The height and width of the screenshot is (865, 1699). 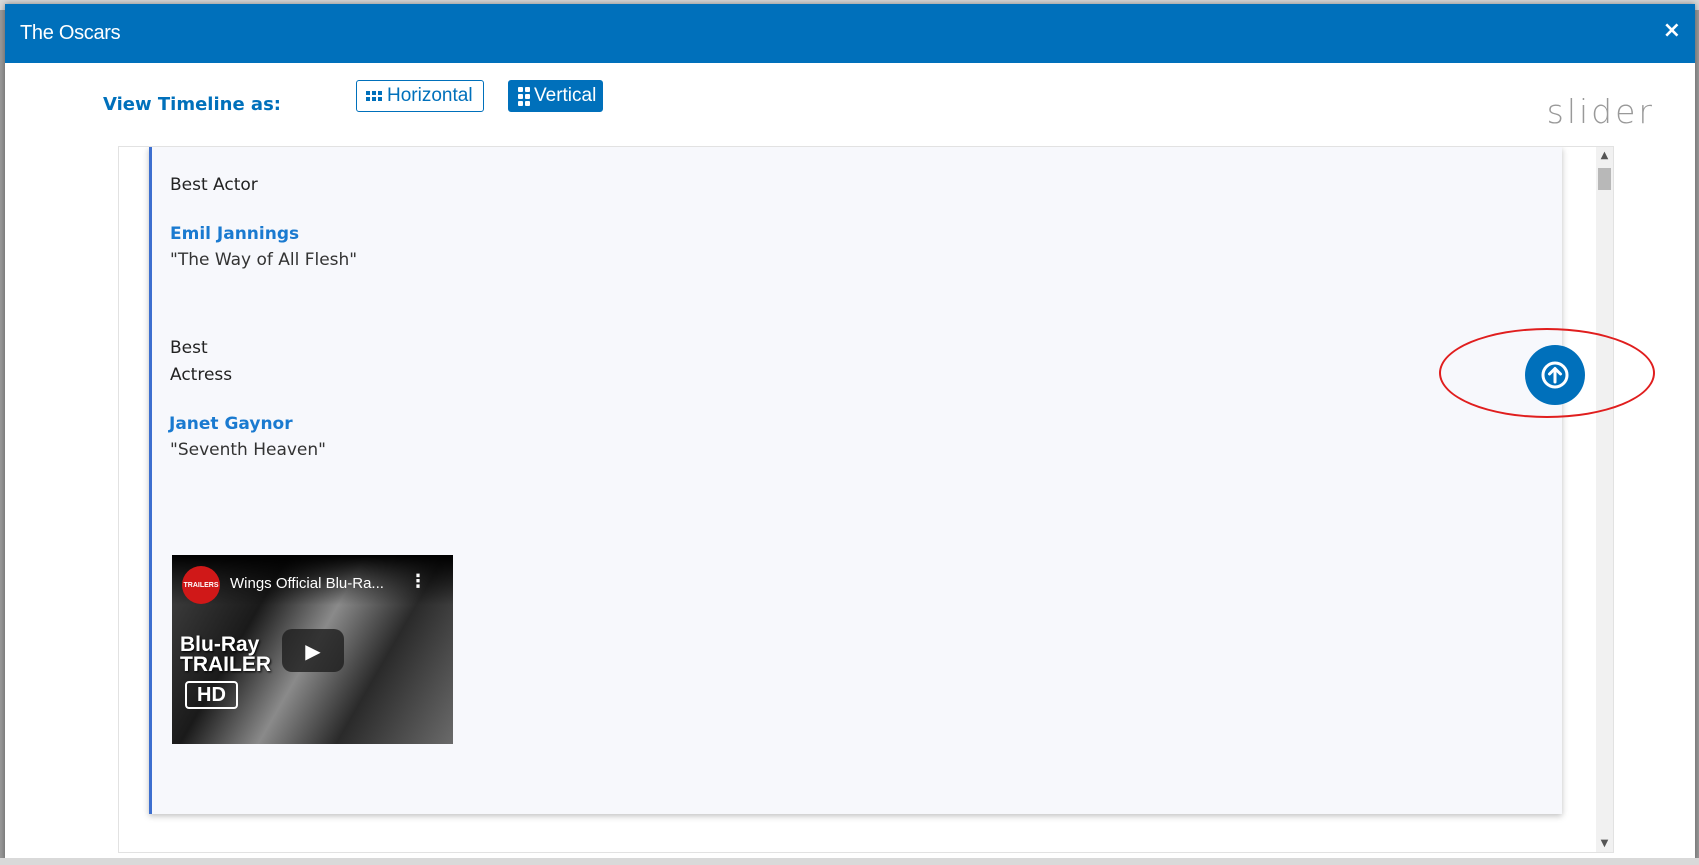 I want to click on film-title: "Seventh Heaven", so click(x=248, y=450).